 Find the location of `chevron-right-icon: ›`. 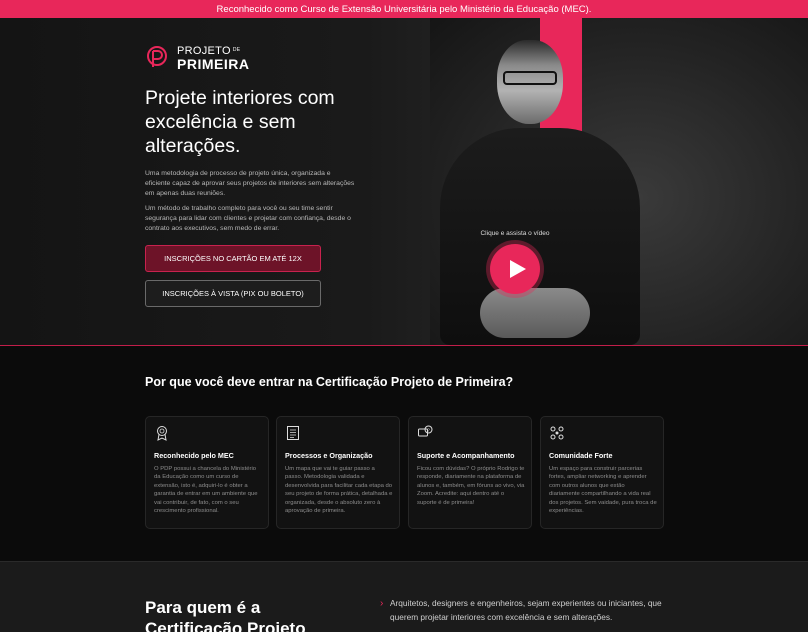

chevron-right-icon: › is located at coordinates (382, 603).